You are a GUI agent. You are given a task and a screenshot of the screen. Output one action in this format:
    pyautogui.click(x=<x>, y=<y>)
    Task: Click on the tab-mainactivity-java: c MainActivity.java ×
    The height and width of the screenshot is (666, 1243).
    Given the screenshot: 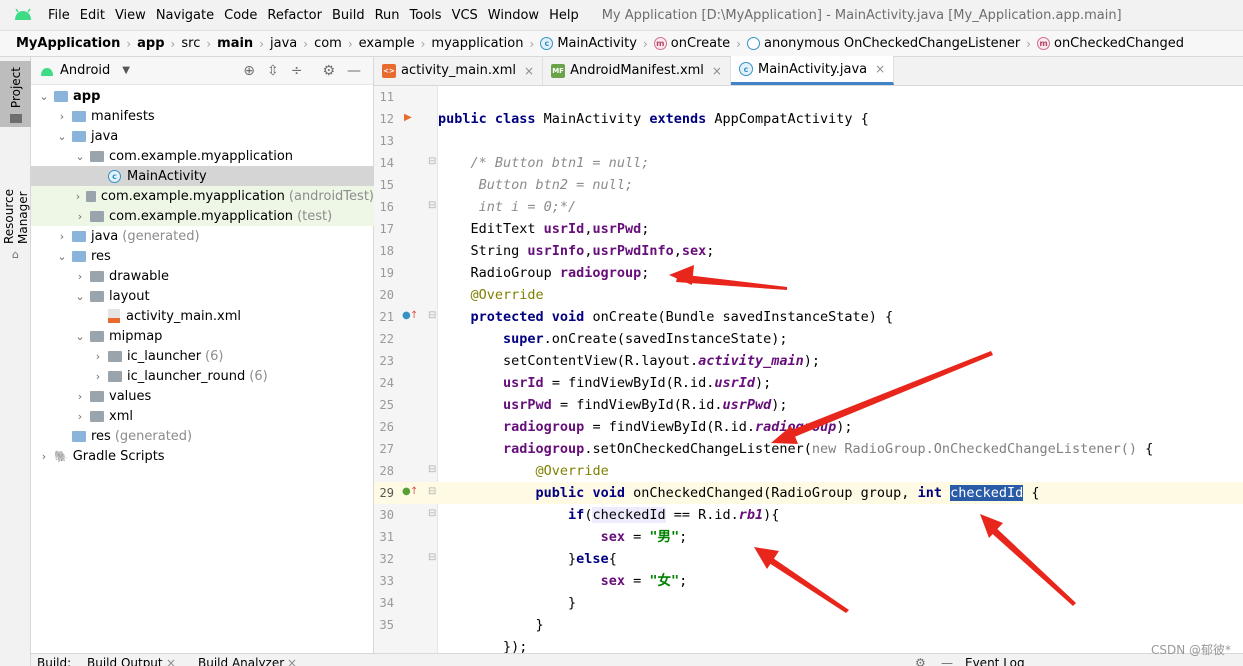 What is the action you would take?
    pyautogui.click(x=812, y=70)
    